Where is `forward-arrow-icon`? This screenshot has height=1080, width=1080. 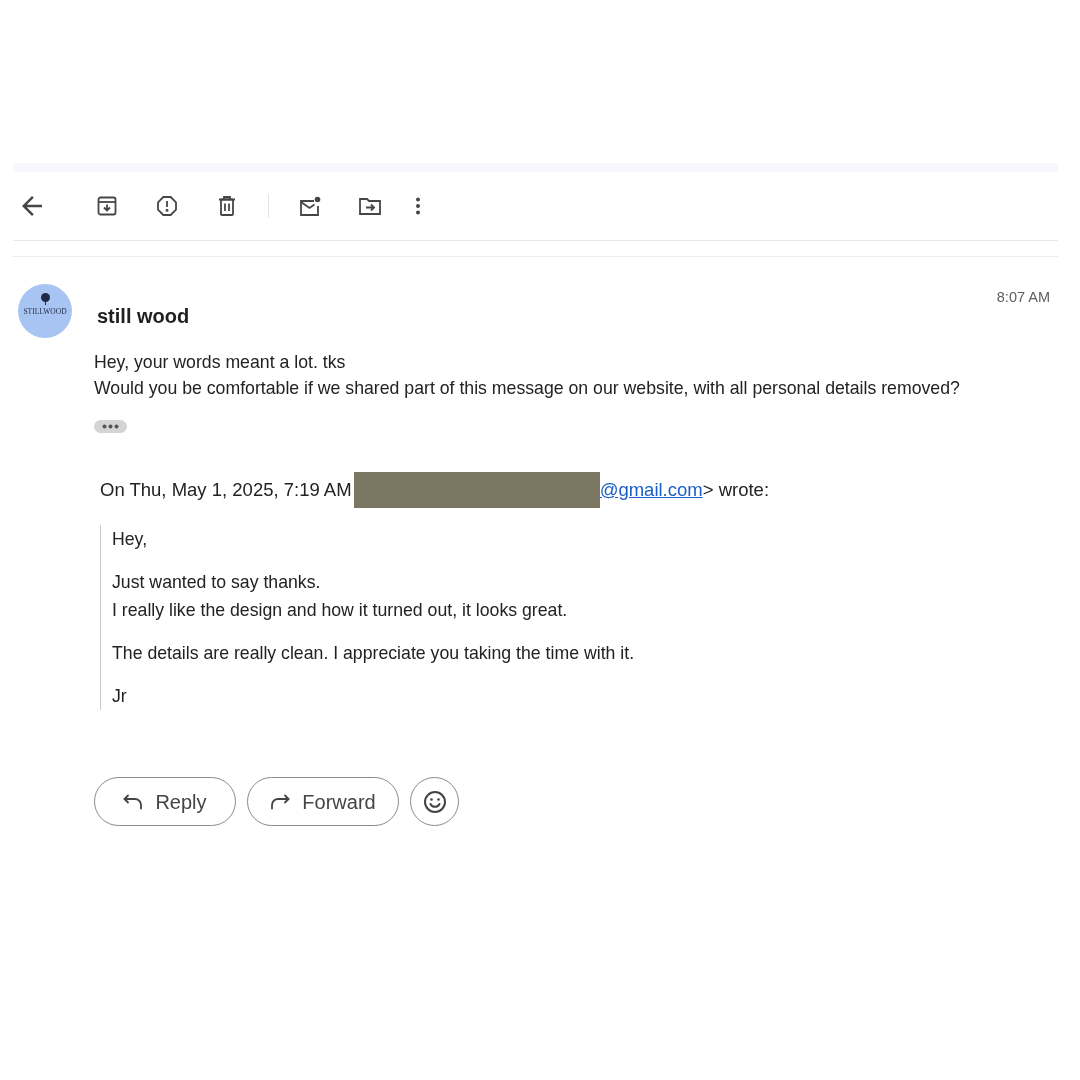 forward-arrow-icon is located at coordinates (280, 801).